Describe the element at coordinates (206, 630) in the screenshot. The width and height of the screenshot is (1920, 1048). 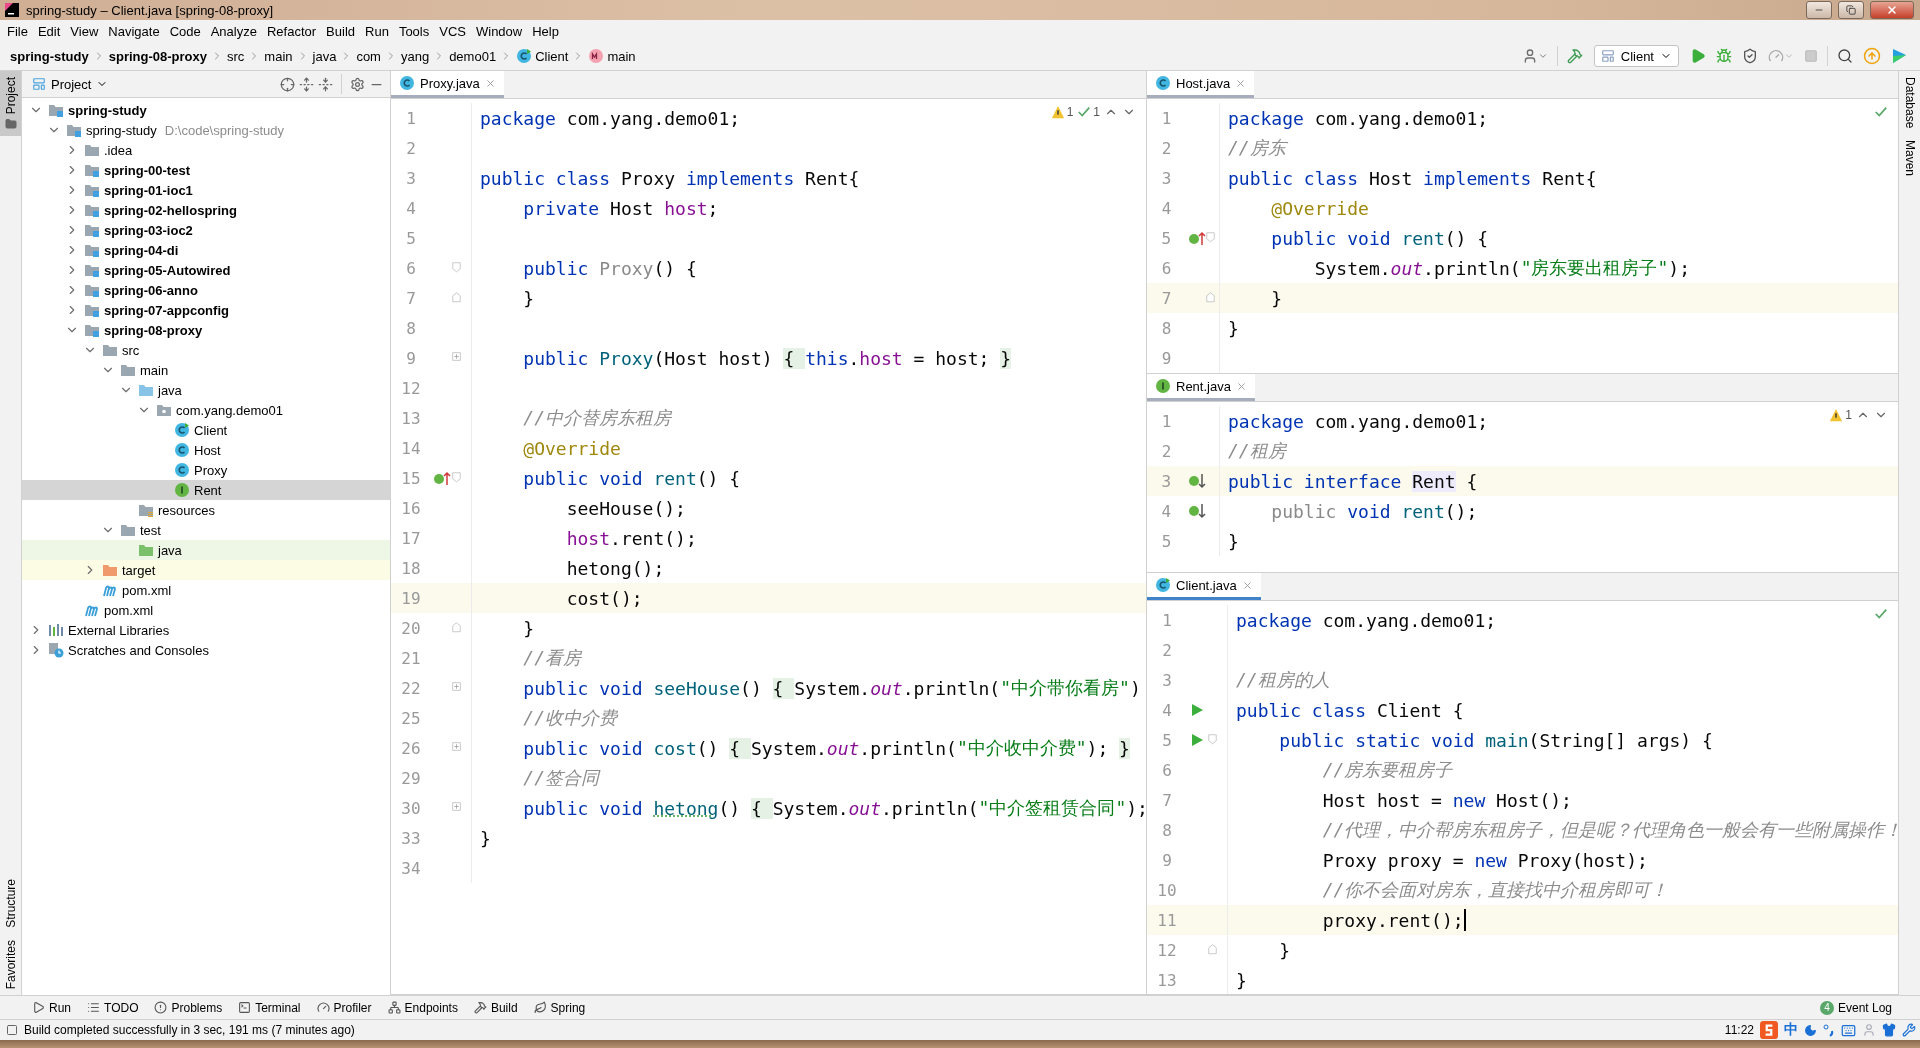
I see `tree-item: External Libraries` at that location.